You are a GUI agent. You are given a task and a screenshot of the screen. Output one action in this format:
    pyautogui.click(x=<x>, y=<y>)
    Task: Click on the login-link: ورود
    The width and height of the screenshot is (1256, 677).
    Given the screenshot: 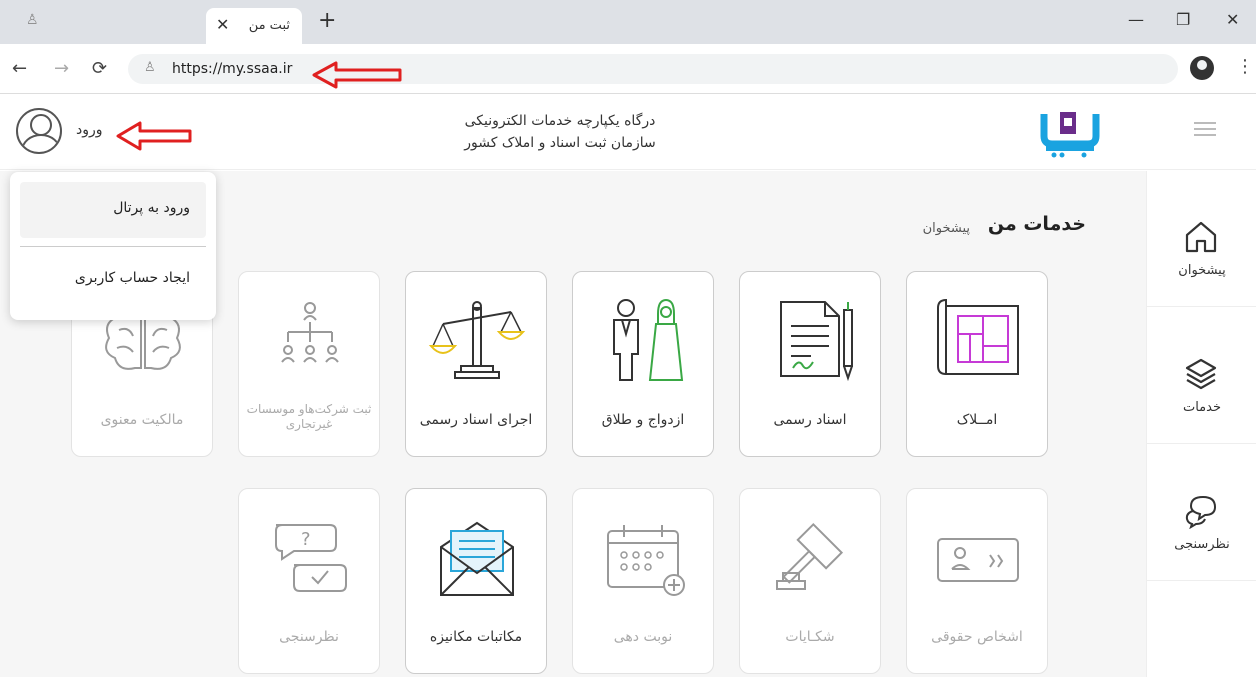 What is the action you would take?
    pyautogui.click(x=89, y=130)
    